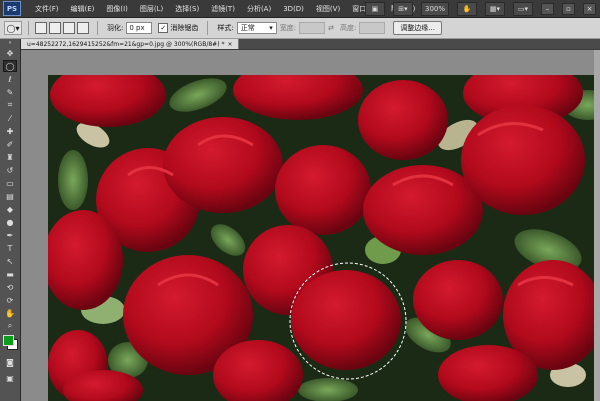 The width and height of the screenshot is (600, 401). What do you see at coordinates (41, 28) in the screenshot?
I see `new-selection-icon` at bounding box center [41, 28].